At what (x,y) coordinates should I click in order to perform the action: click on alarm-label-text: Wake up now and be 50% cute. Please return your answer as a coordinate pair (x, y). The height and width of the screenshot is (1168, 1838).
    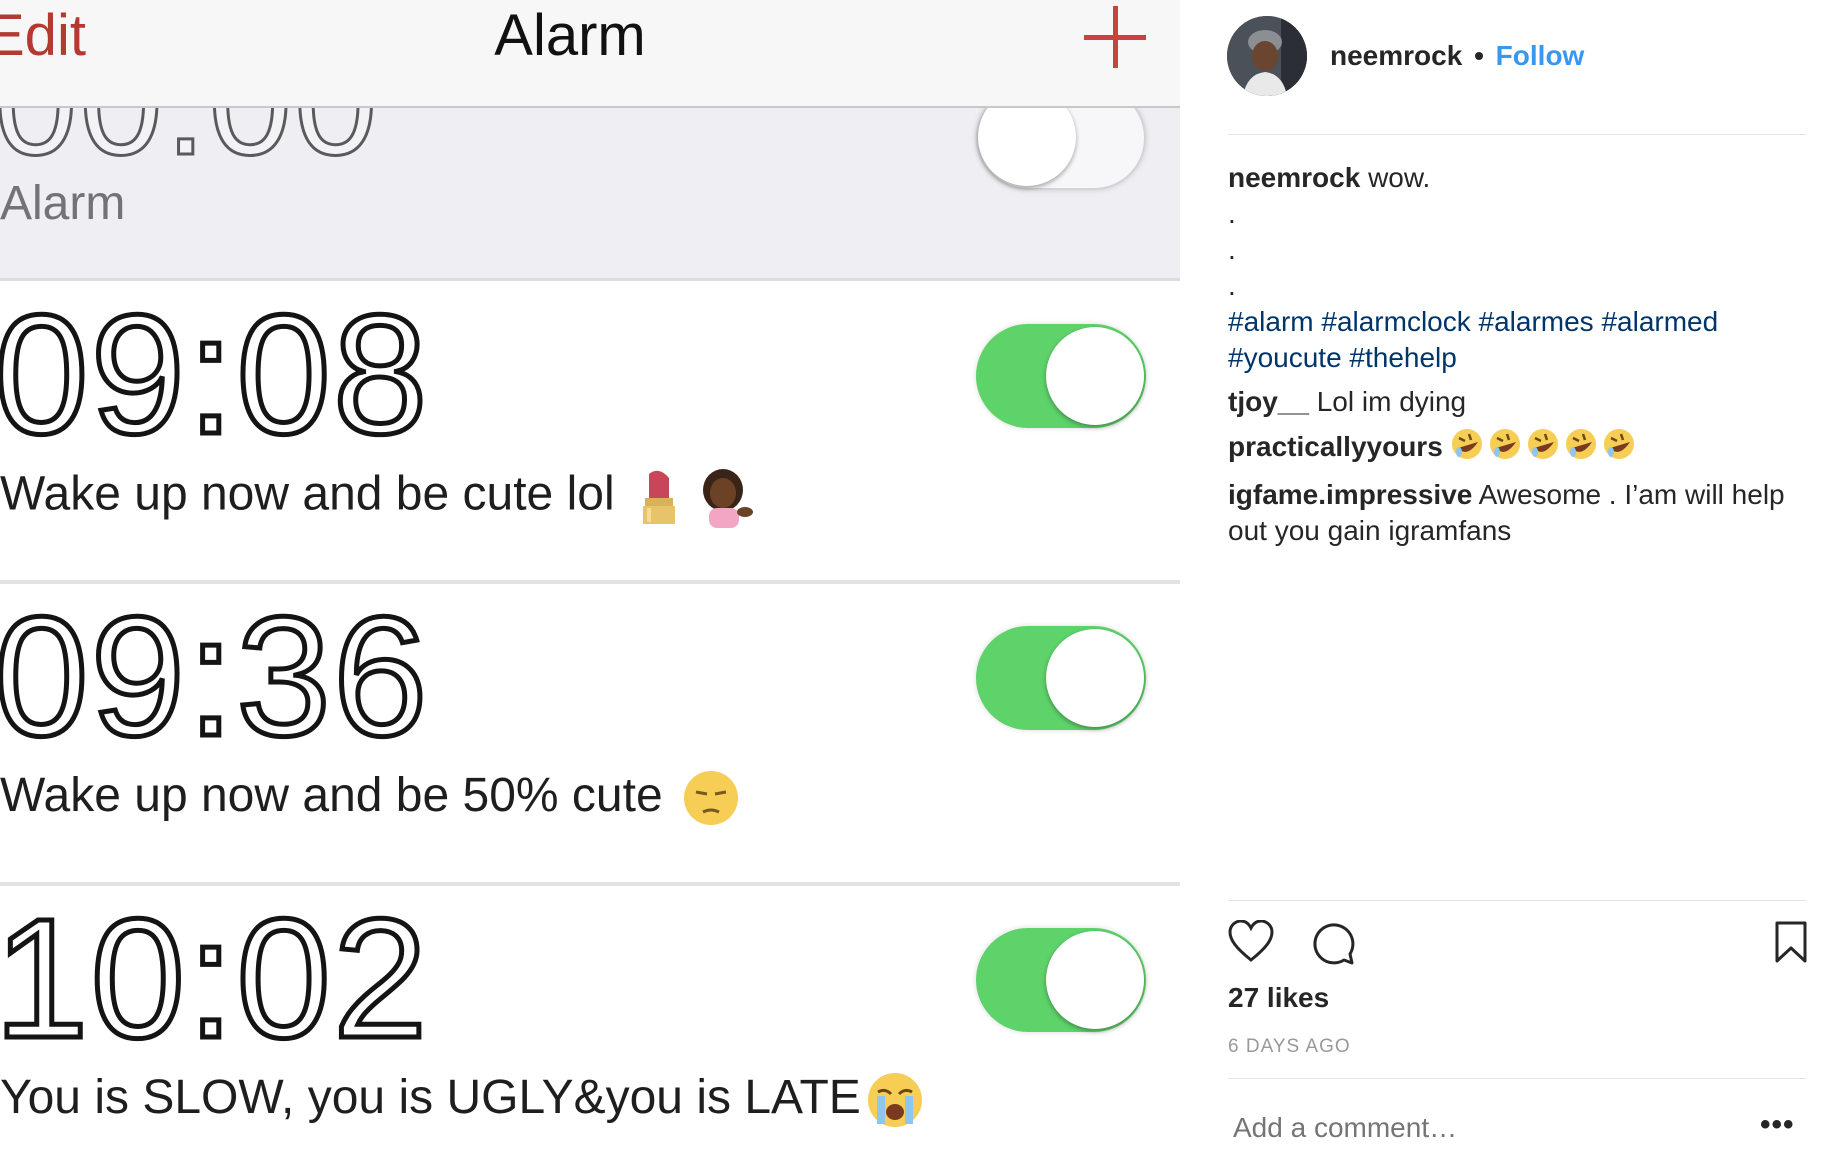
    Looking at the image, I should click on (331, 795).